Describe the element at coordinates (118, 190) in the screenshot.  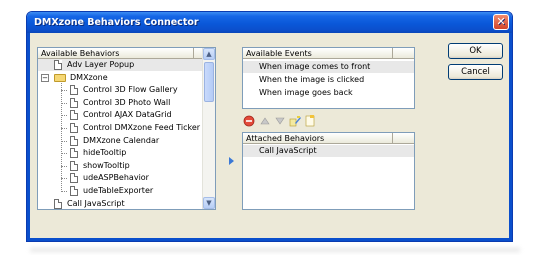
I see `tree-item-label: udeTableExporter` at that location.